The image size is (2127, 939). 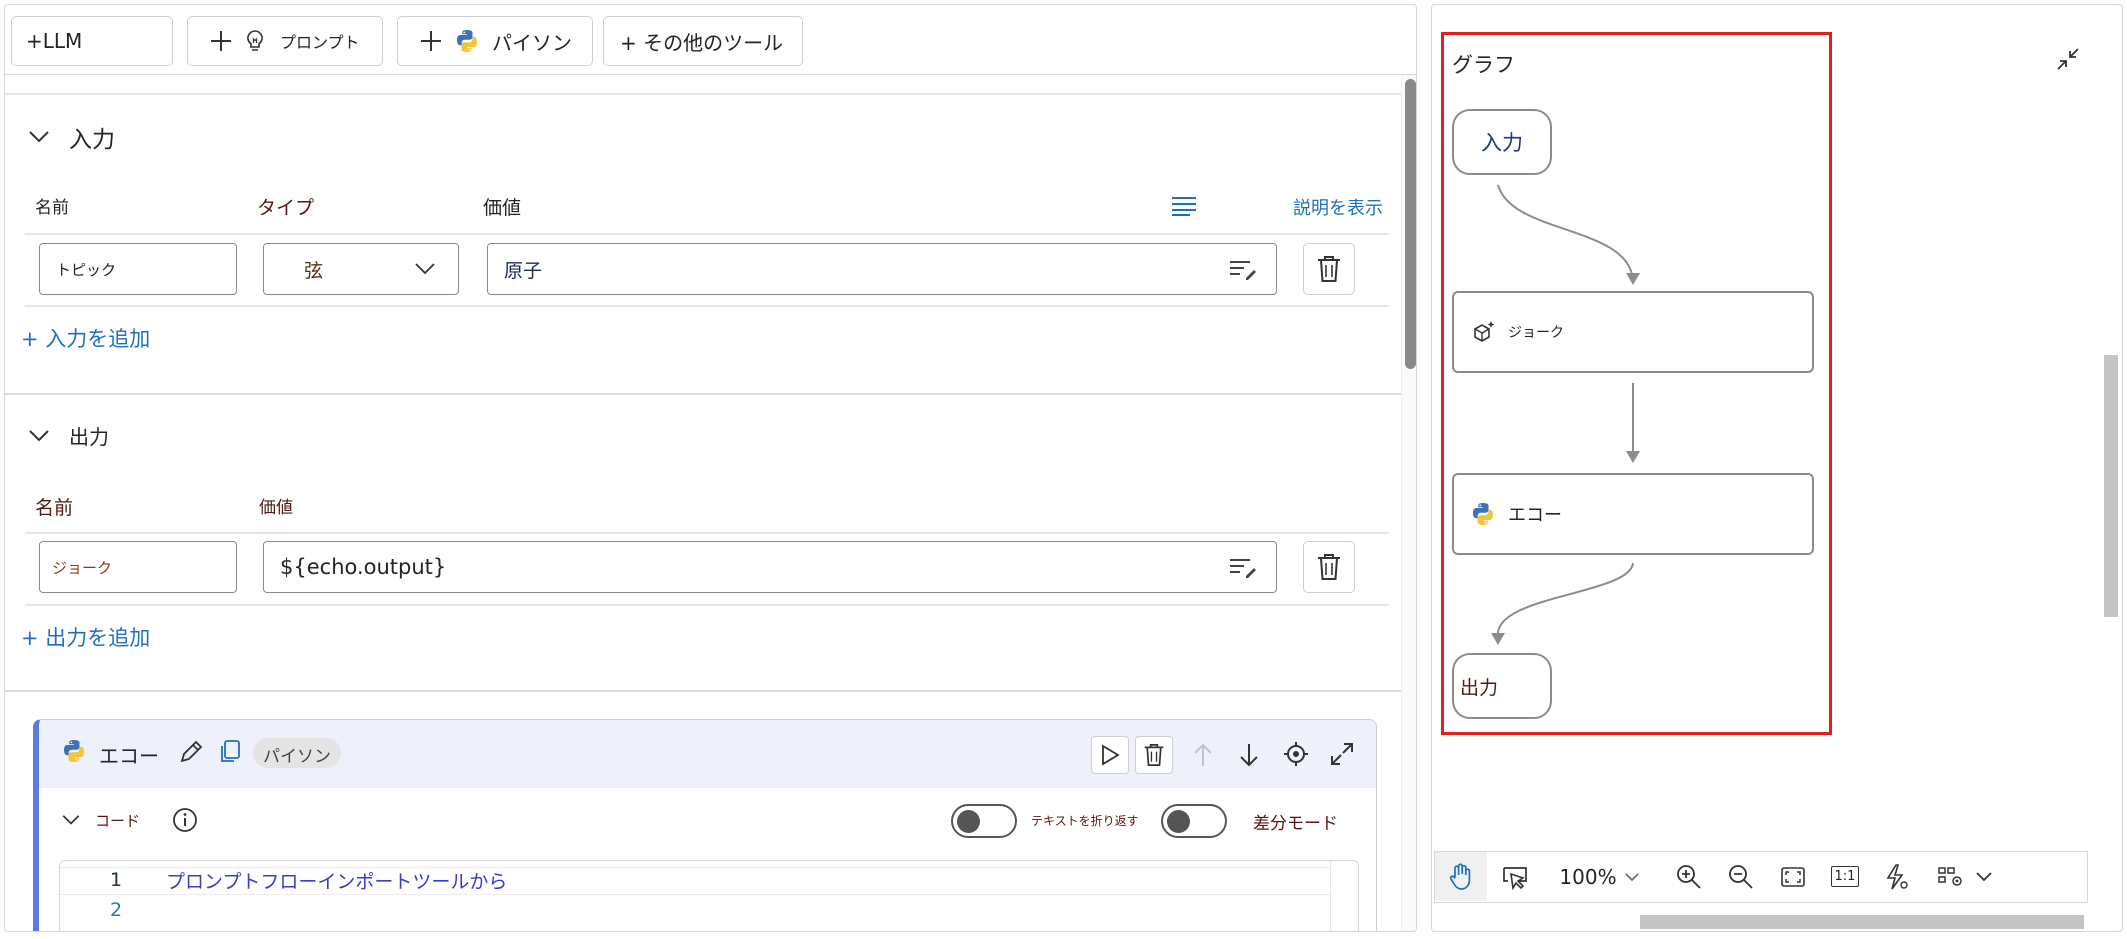 I want to click on node-title: エコー, so click(x=129, y=756).